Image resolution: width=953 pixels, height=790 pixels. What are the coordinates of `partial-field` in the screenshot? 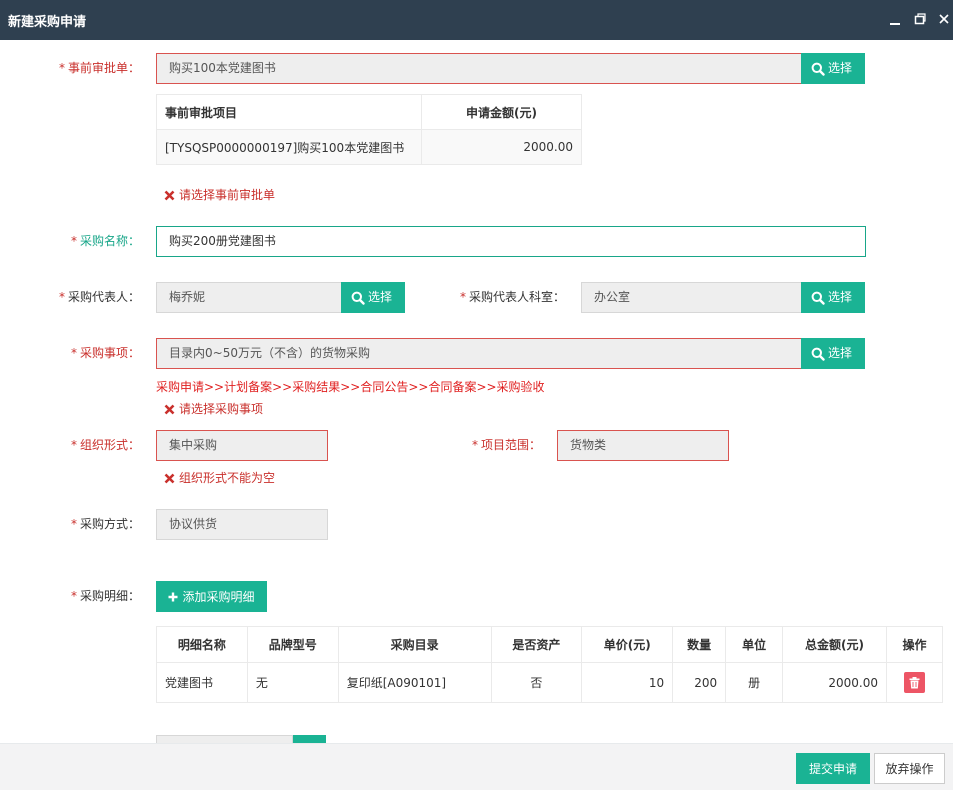 It's located at (224, 739).